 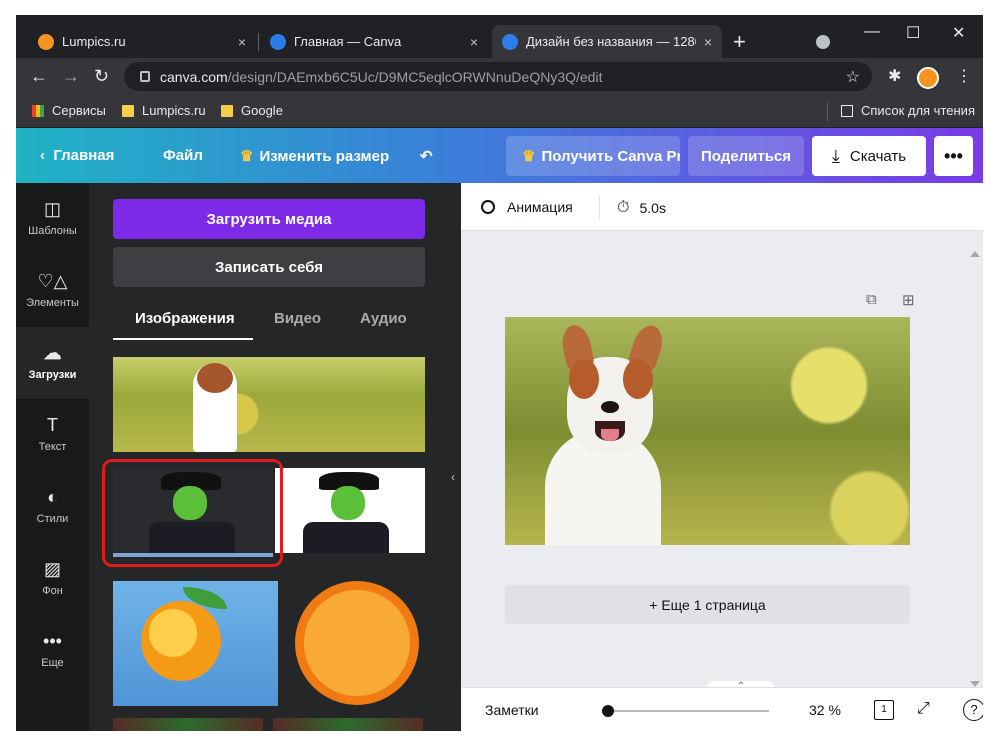 What do you see at coordinates (825, 710) in the screenshot?
I see `zoom-level: 32 %` at bounding box center [825, 710].